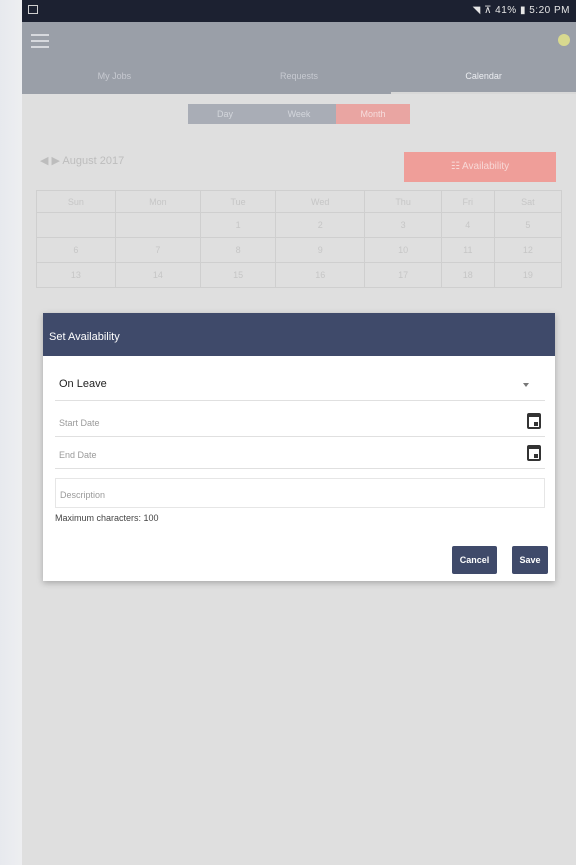  What do you see at coordinates (238, 250) in the screenshot?
I see `calendar-day-cell: 8` at bounding box center [238, 250].